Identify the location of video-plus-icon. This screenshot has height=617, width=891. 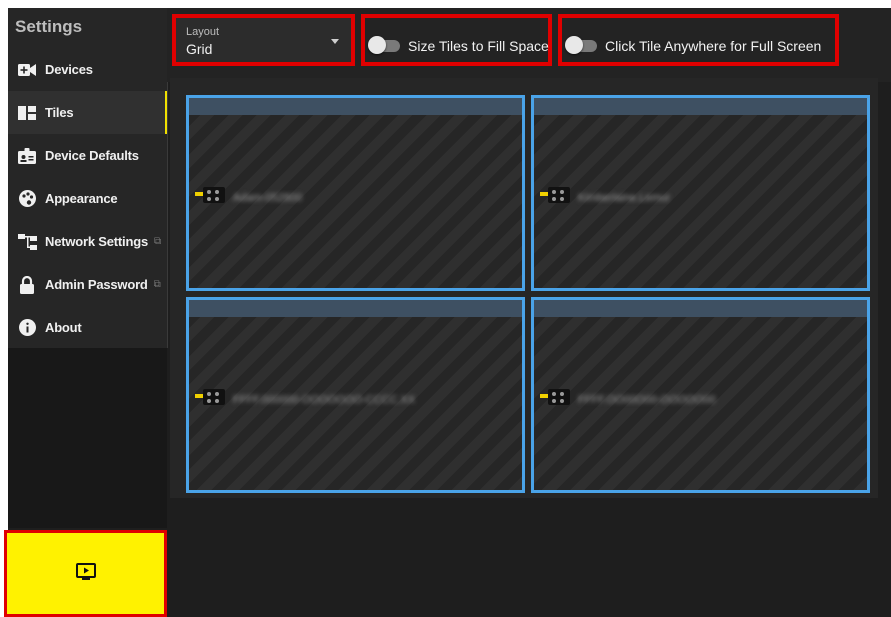
(27, 70).